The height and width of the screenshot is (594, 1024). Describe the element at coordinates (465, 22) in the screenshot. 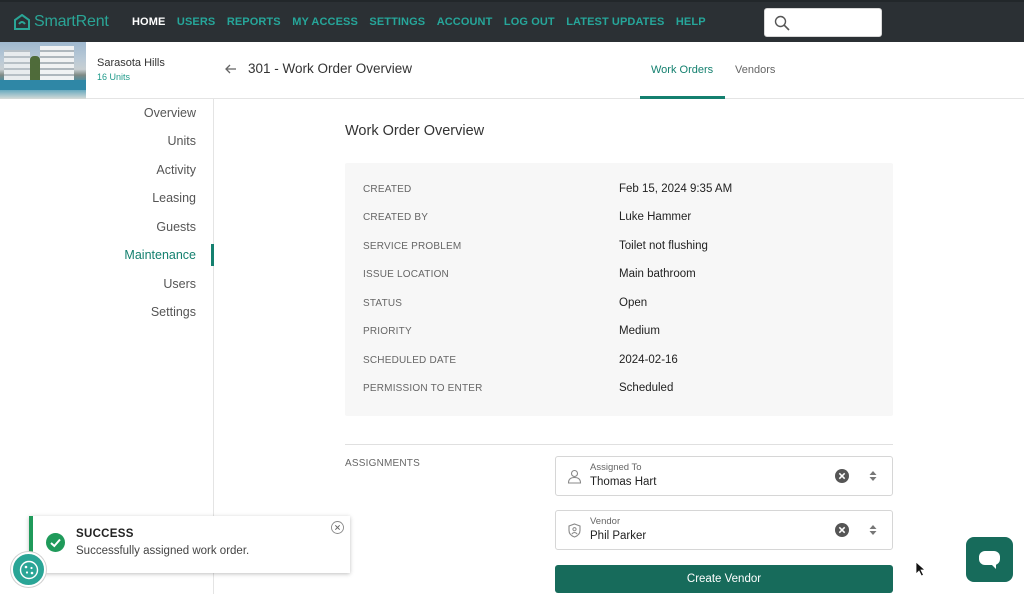

I see `nav-item-account: ACCOUNT` at that location.